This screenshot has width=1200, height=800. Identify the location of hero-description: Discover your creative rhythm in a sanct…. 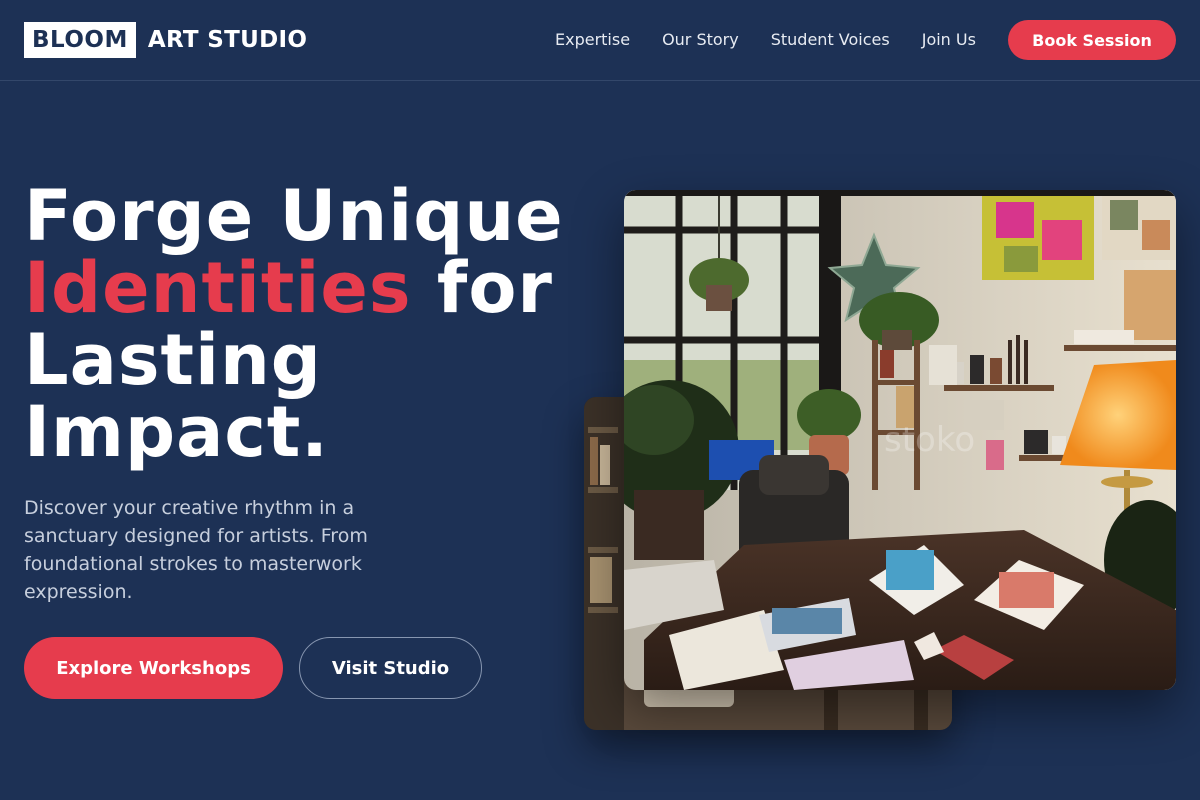
(196, 550).